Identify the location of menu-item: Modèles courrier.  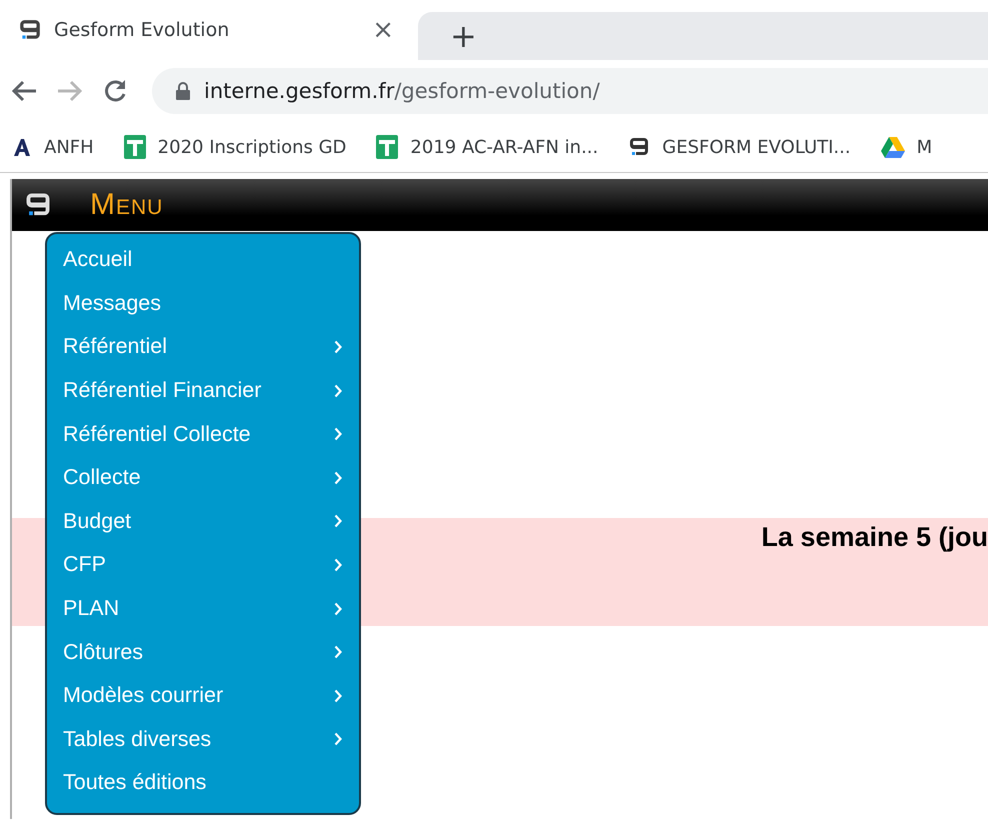
(203, 696).